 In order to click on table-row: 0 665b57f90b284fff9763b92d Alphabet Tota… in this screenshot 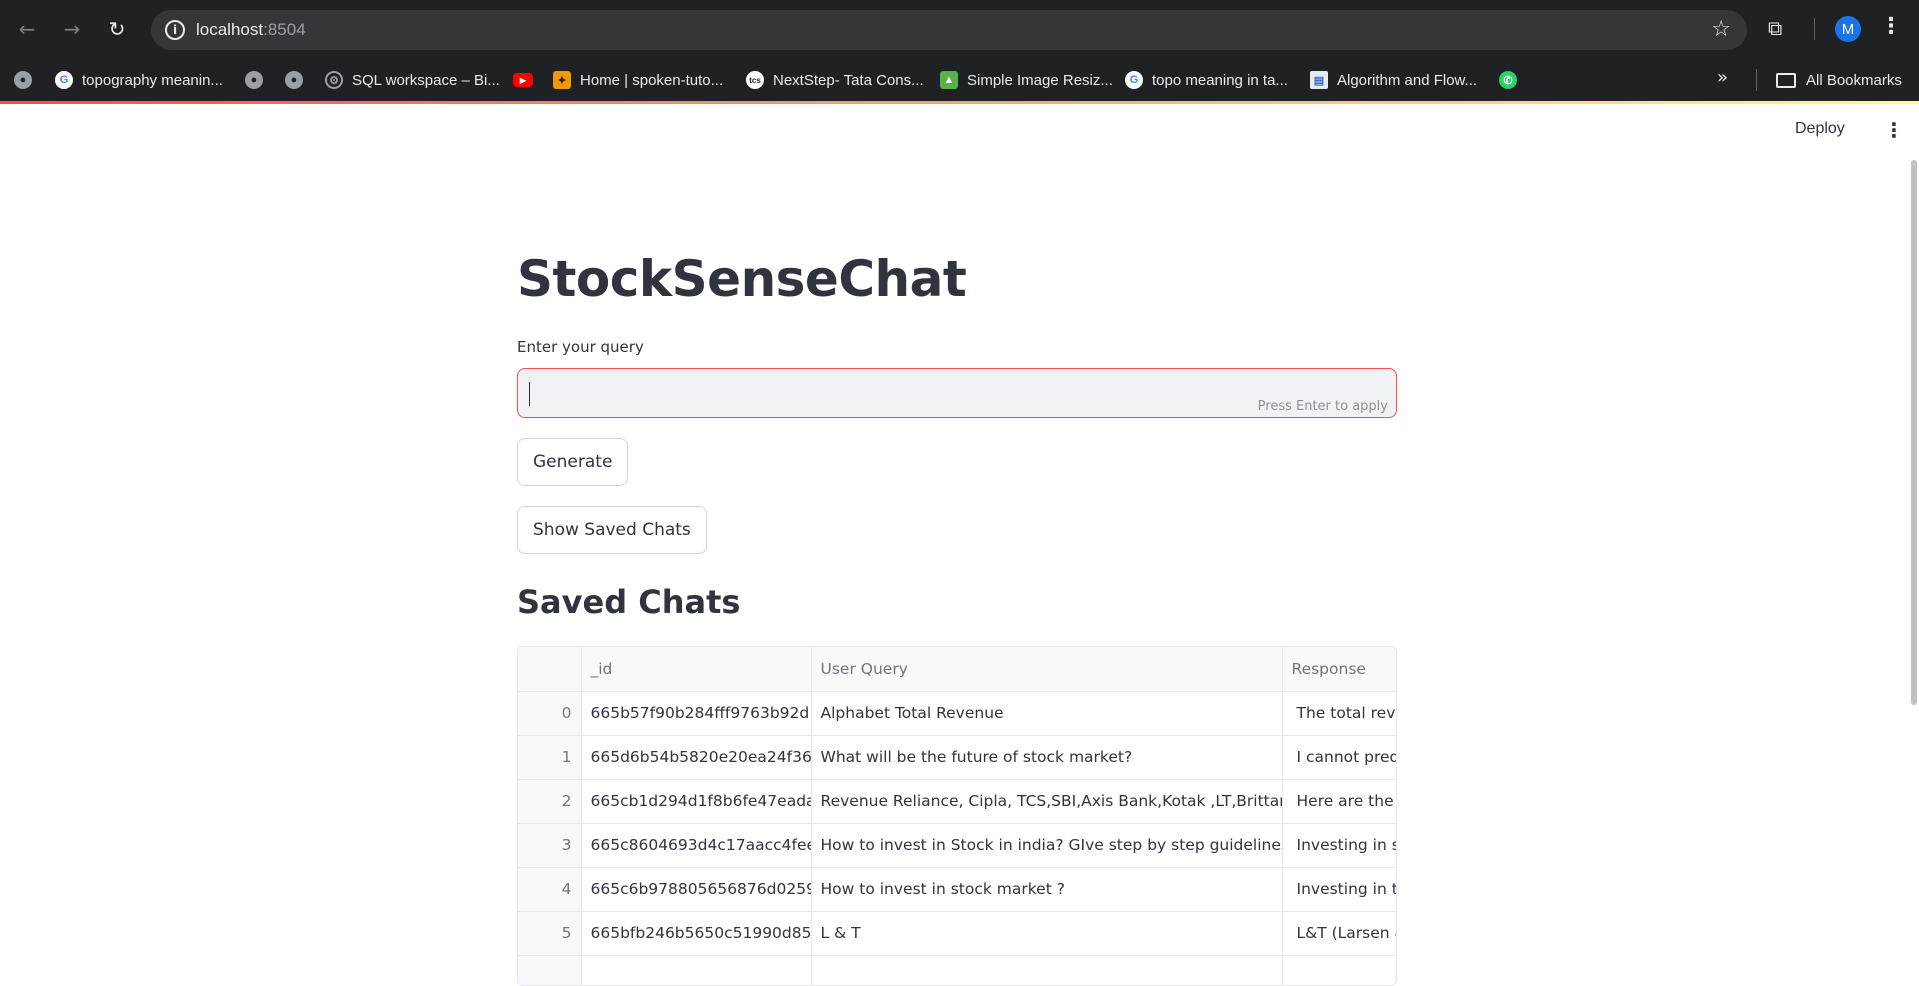, I will do `click(957, 713)`.